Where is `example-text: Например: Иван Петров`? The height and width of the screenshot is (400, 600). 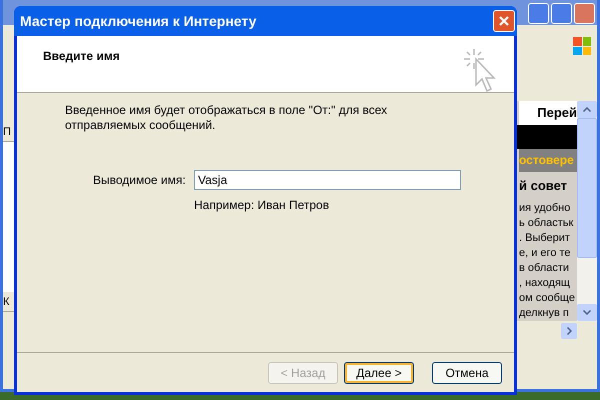
example-text: Например: Иван Петров is located at coordinates (262, 205).